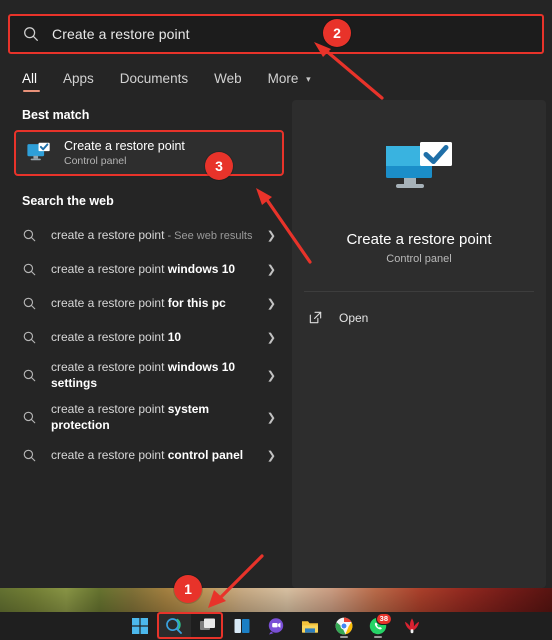 This screenshot has height=640, width=552. I want to click on file-explorer-button, so click(310, 626).